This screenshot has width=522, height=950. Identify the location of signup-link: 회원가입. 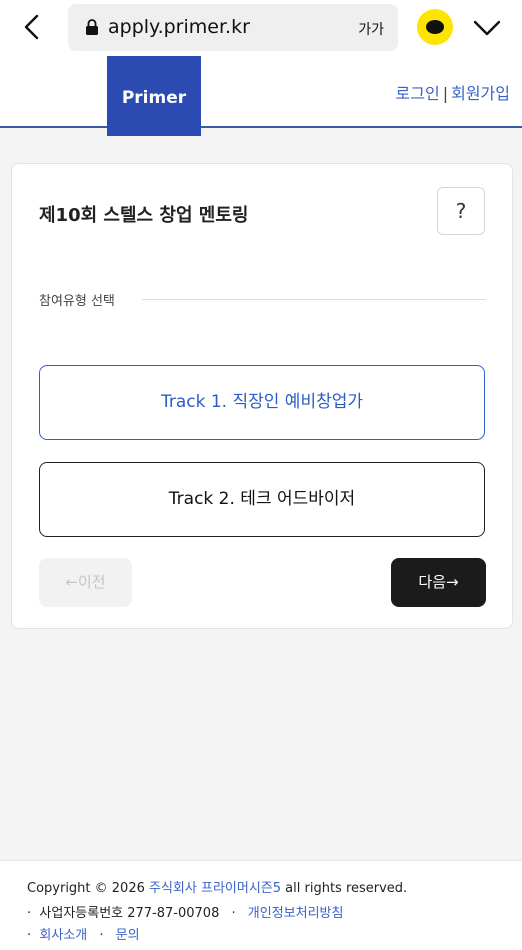
(480, 93).